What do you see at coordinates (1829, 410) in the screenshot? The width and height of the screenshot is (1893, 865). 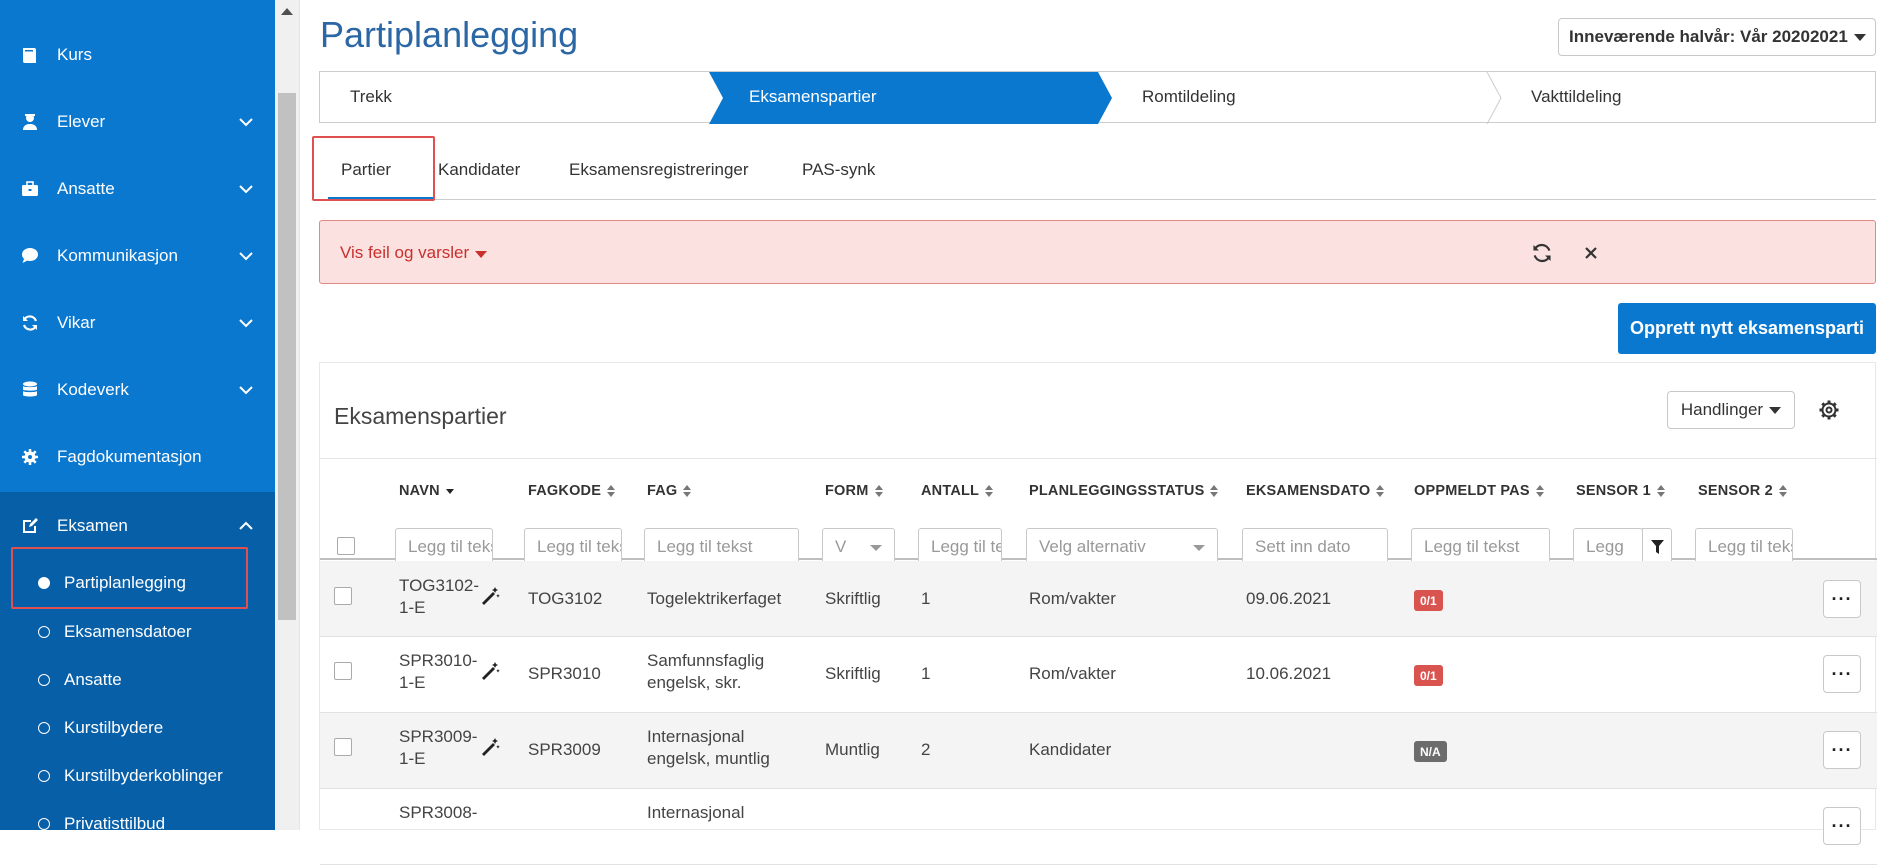 I see `gear-icon` at bounding box center [1829, 410].